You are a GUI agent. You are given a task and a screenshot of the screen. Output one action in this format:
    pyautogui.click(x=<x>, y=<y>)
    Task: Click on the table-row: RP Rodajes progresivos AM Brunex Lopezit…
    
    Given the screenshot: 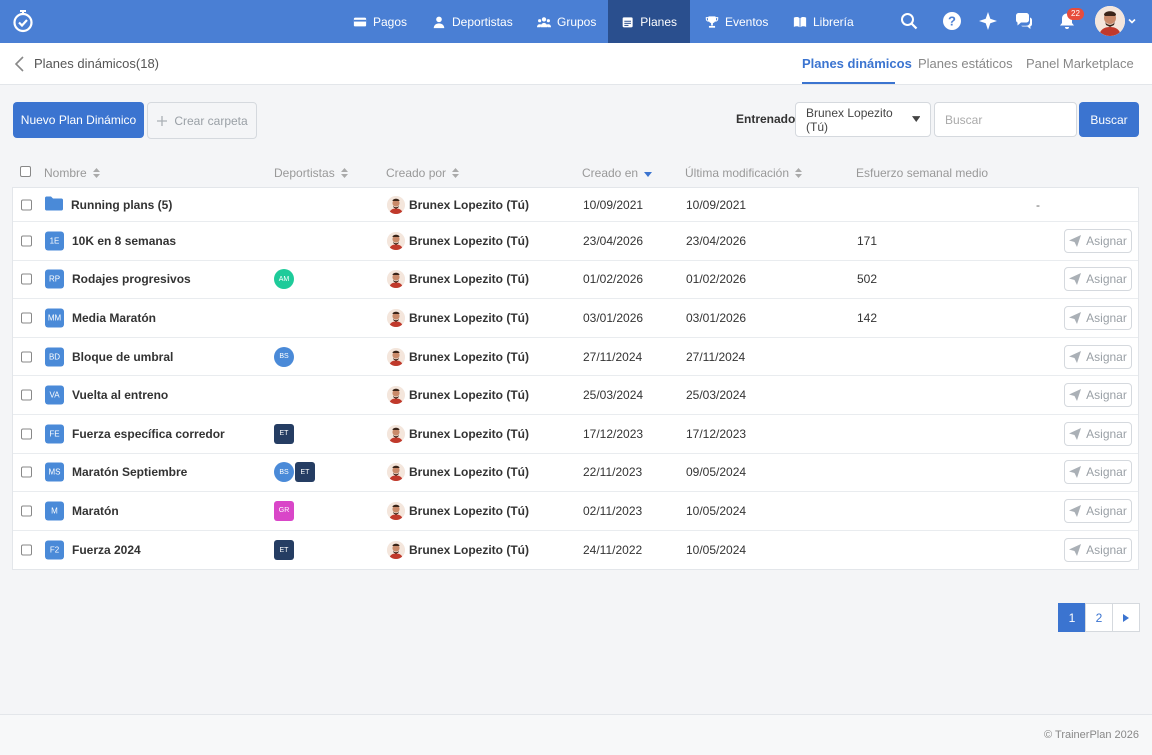 What is the action you would take?
    pyautogui.click(x=575, y=280)
    